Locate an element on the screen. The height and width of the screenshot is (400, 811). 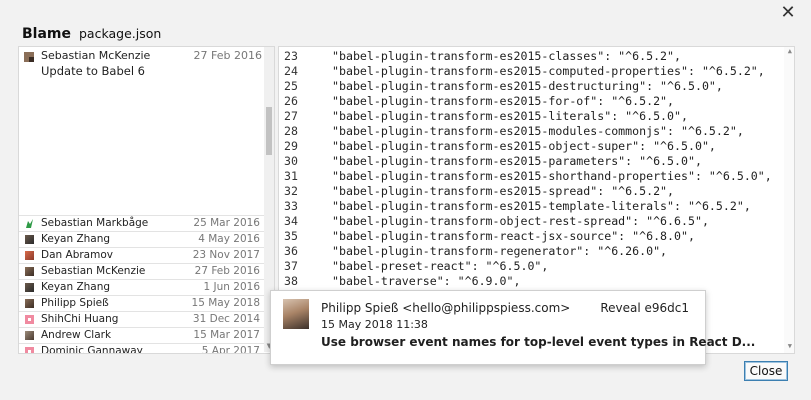
line-number: 32 is located at coordinates (291, 191).